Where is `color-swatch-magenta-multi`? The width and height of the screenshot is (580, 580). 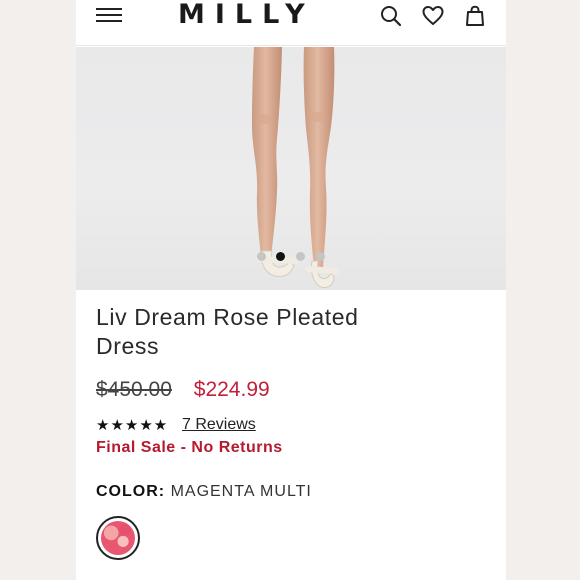
color-swatch-magenta-multi is located at coordinates (118, 538).